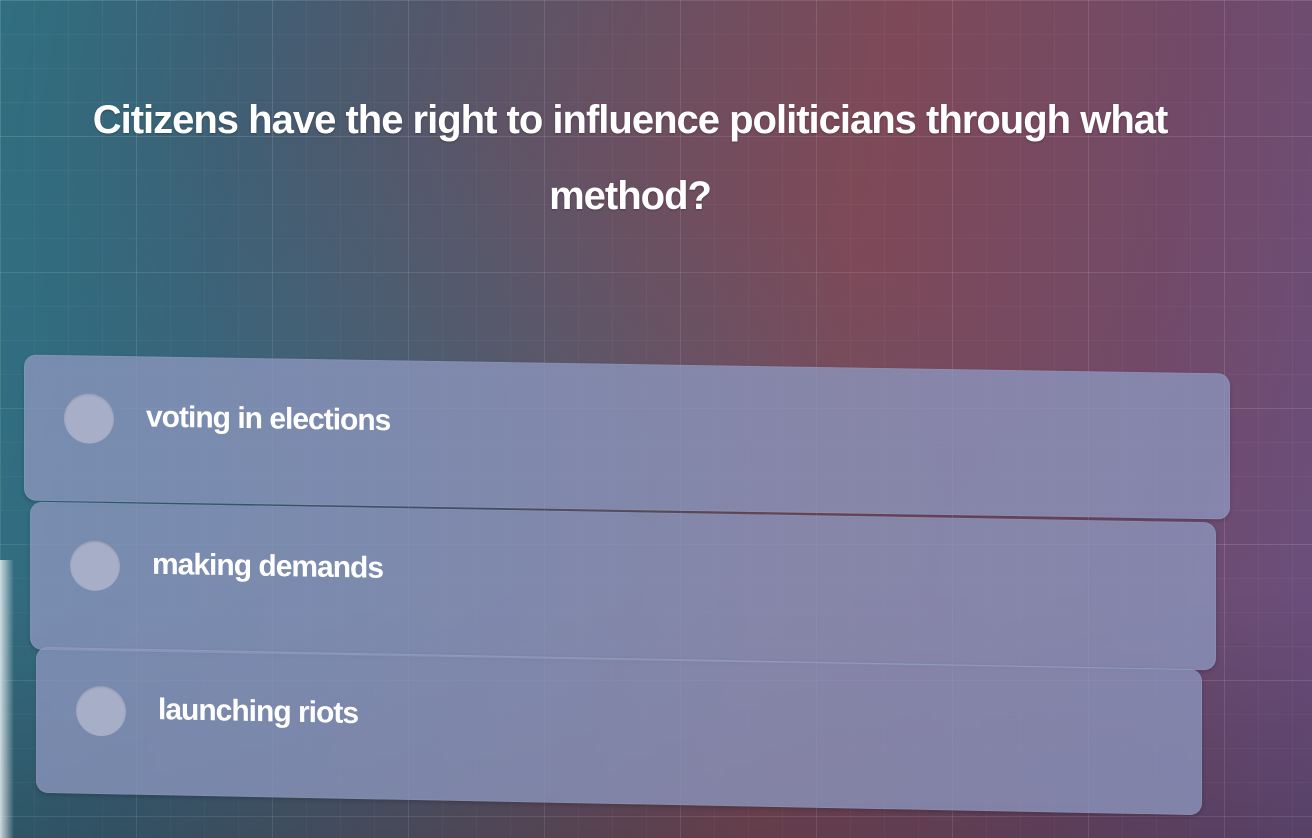 Image resolution: width=1312 pixels, height=838 pixels. What do you see at coordinates (268, 419) in the screenshot?
I see `answer-option-label: voting in elections` at bounding box center [268, 419].